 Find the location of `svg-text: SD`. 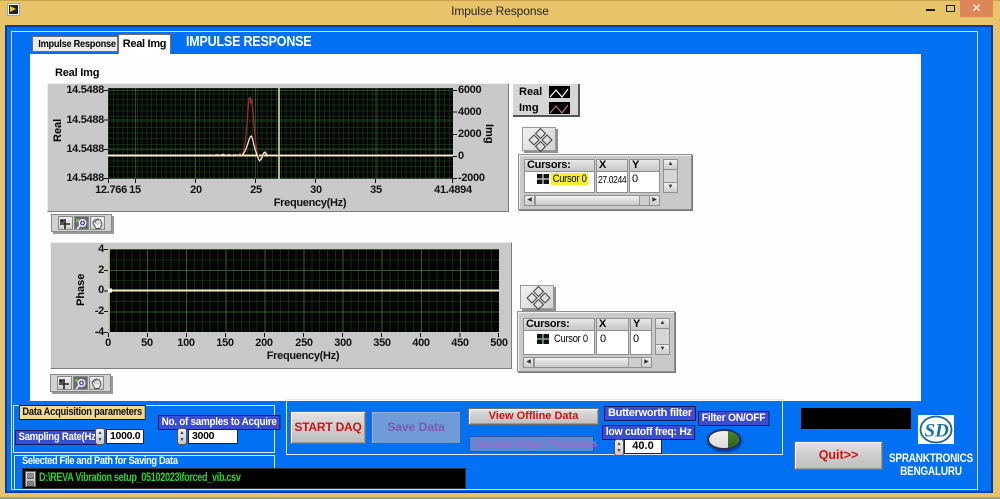

svg-text: SD is located at coordinates (937, 431).